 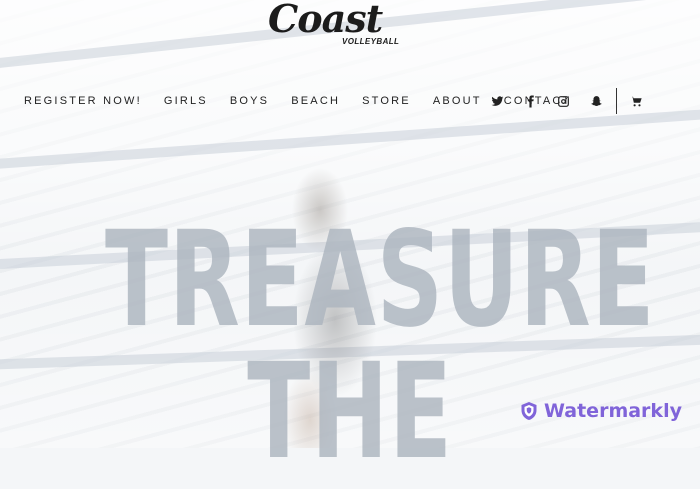 What do you see at coordinates (596, 101) in the screenshot?
I see `snapchat-icon` at bounding box center [596, 101].